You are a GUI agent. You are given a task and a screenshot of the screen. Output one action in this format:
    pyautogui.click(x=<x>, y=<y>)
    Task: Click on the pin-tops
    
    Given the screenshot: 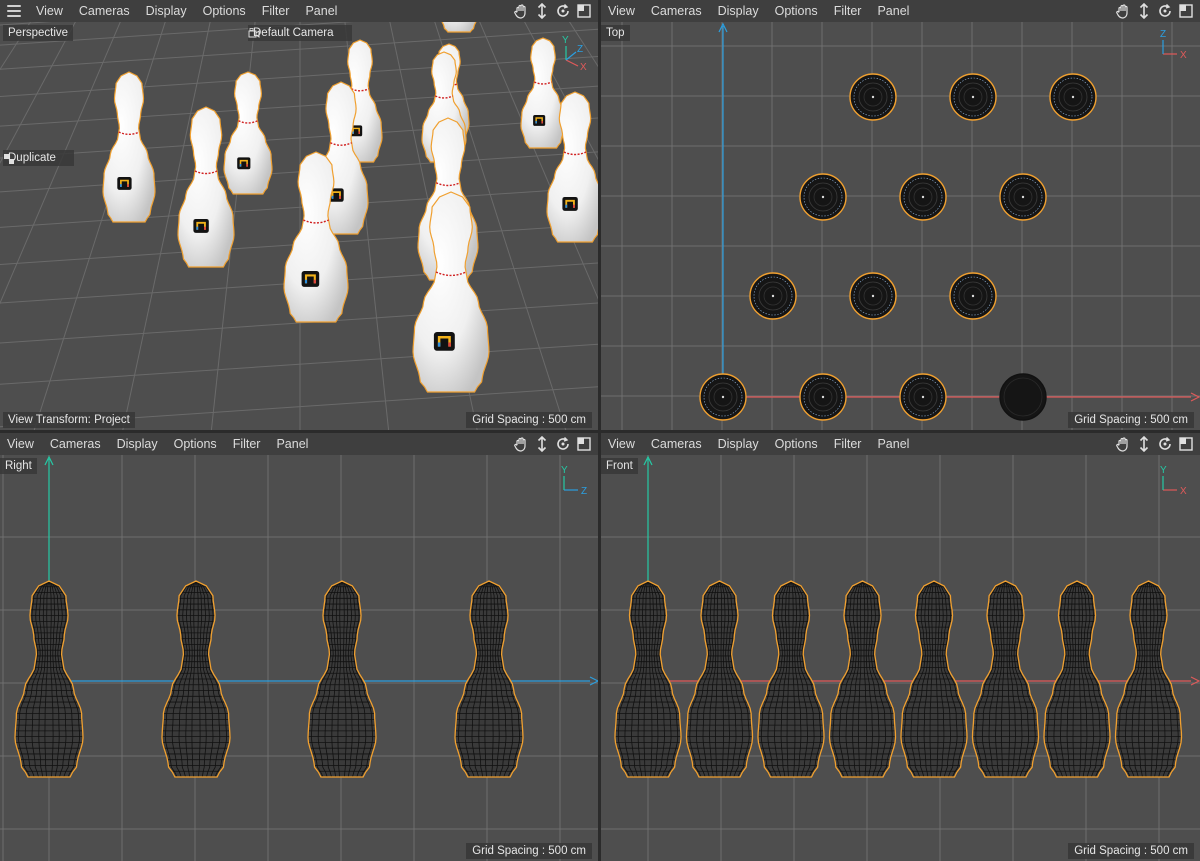 What is the action you would take?
    pyautogui.click(x=898, y=247)
    